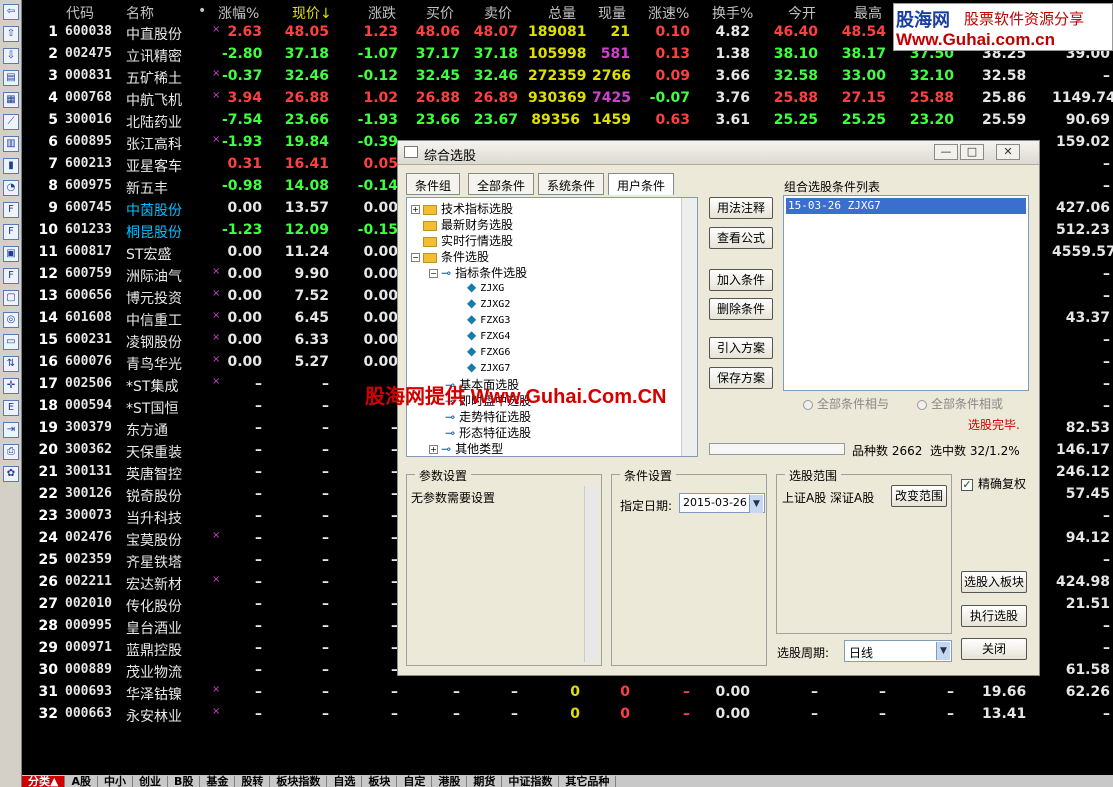 The image size is (1113, 787). Describe the element at coordinates (80, 13) in the screenshot. I see `column-header: 代码` at that location.